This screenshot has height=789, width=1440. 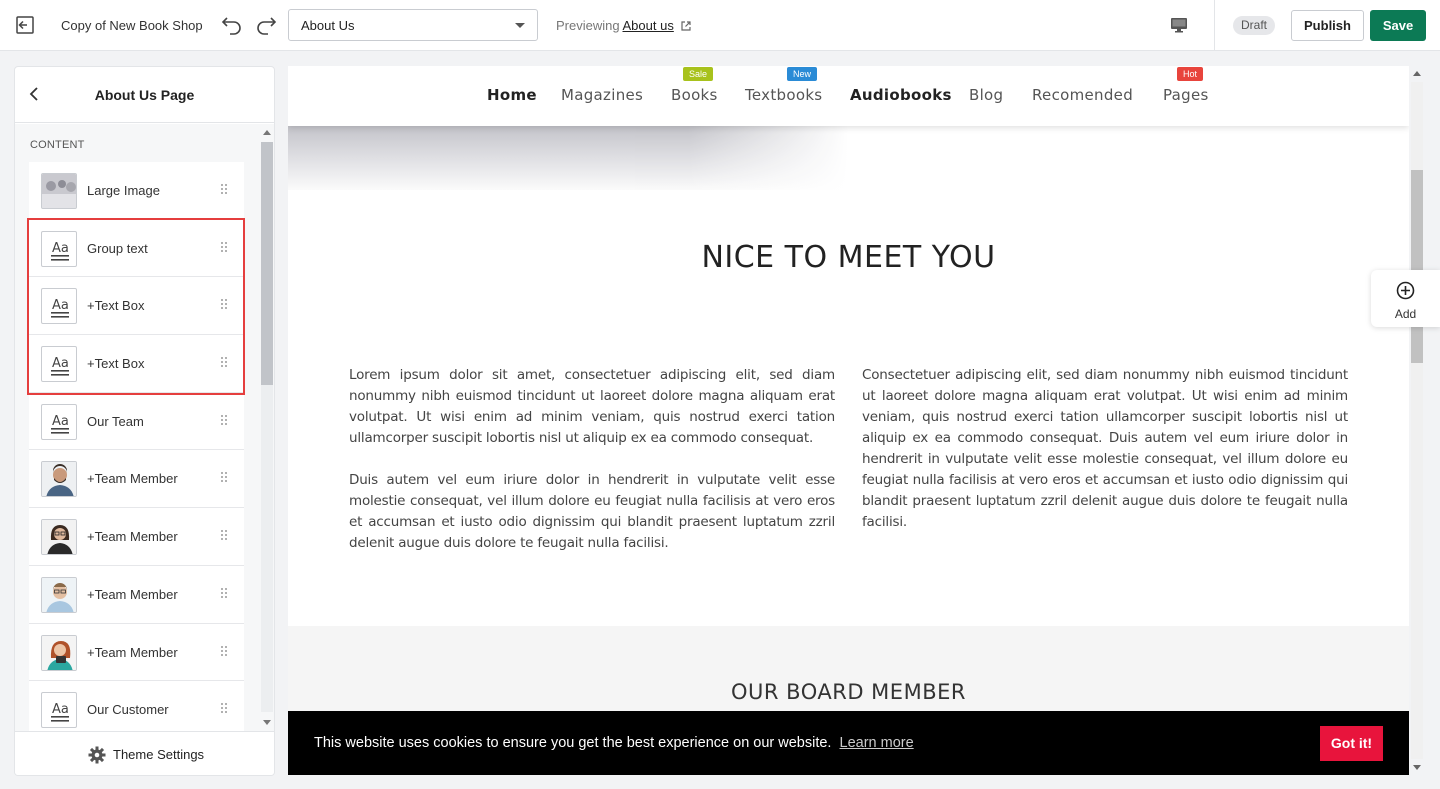 What do you see at coordinates (132, 25) in the screenshot?
I see `store-name: Copy of New Book Shop` at bounding box center [132, 25].